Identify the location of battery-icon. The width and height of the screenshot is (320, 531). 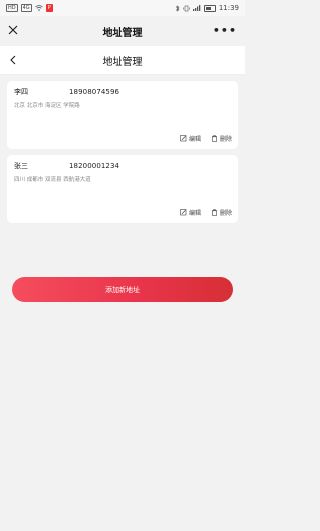
(209, 8).